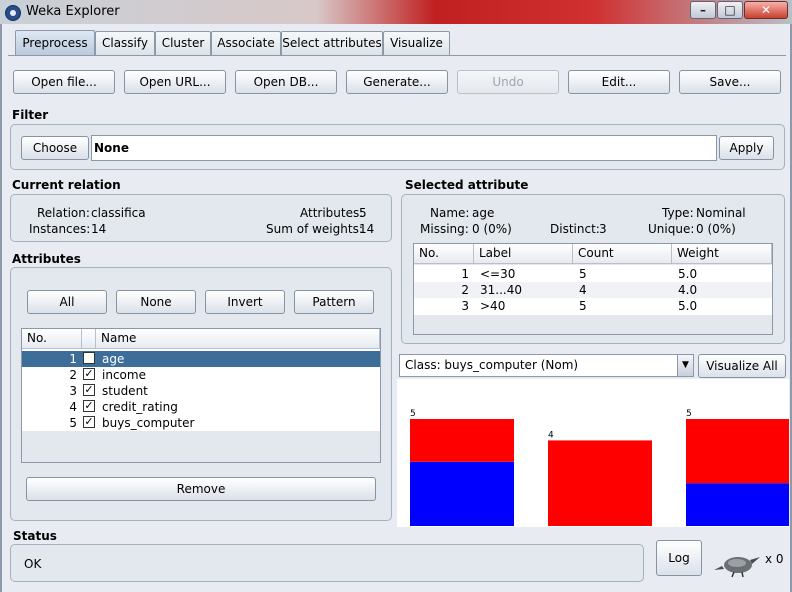 The height and width of the screenshot is (592, 792). Describe the element at coordinates (30, 115) in the screenshot. I see `filter-heading: Filter` at that location.